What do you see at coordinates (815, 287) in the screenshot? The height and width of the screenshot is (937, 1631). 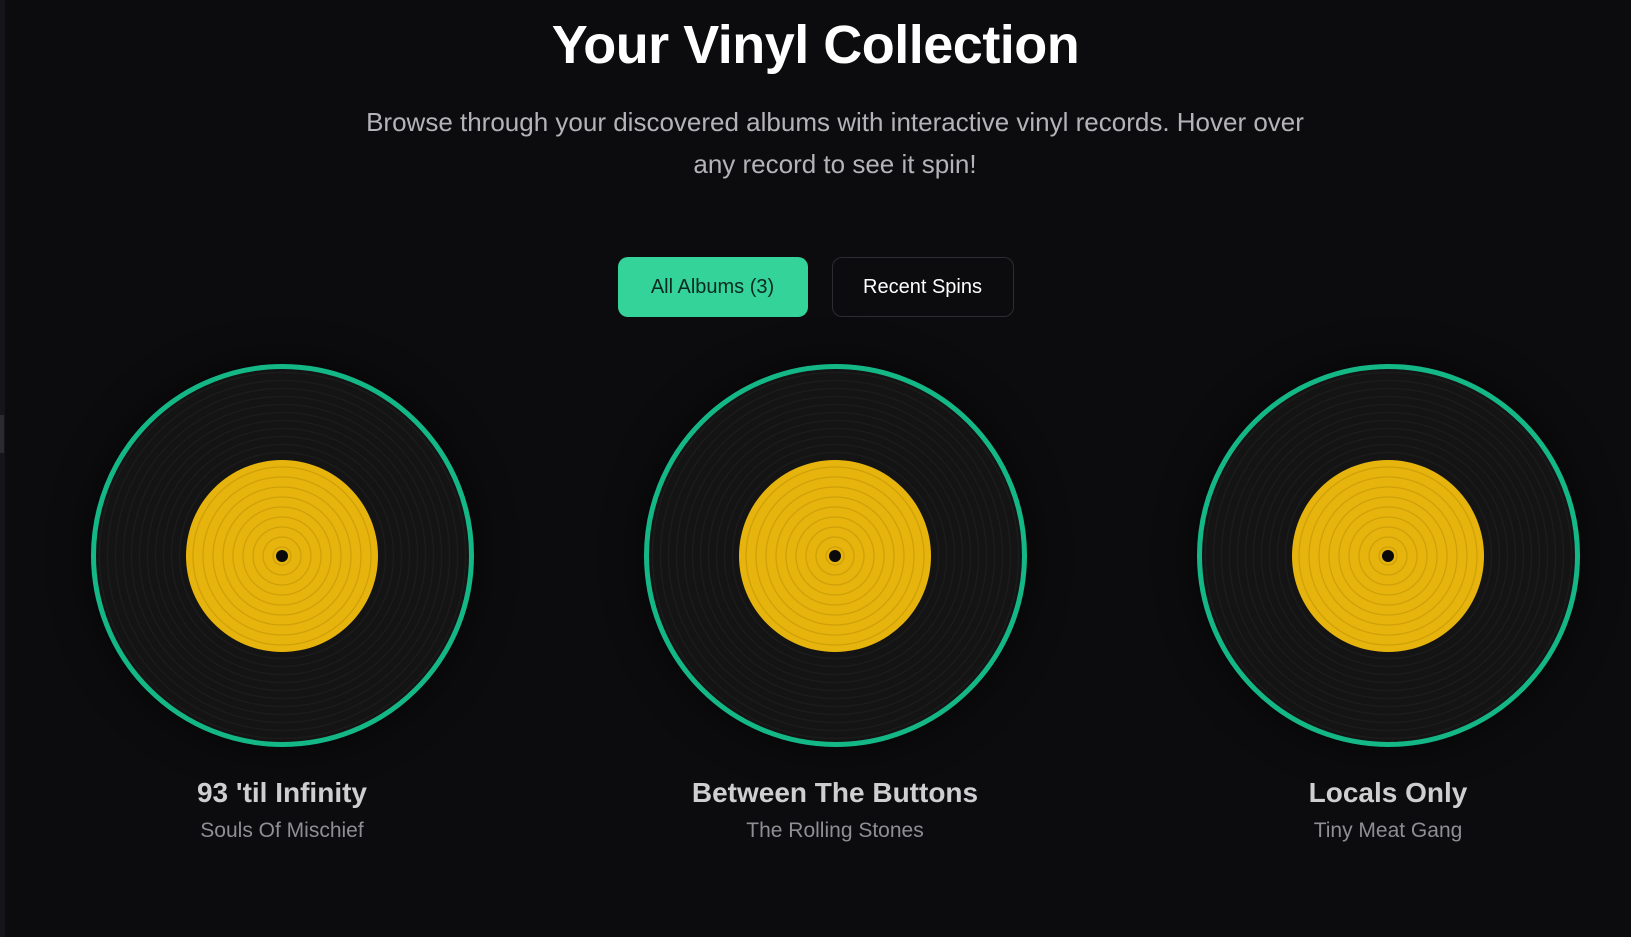 I see `filter-tabs: All Albums (3) Recent Spins` at bounding box center [815, 287].